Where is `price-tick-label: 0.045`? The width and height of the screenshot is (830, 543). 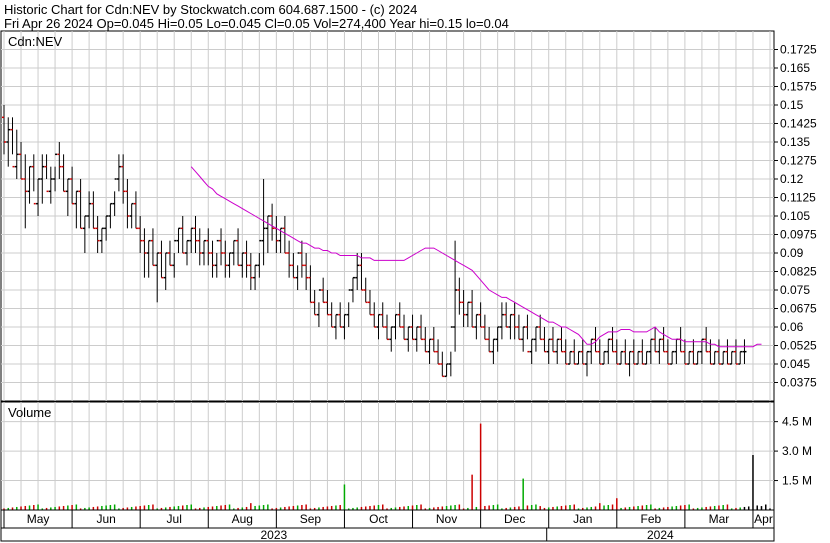 price-tick-label: 0.045 is located at coordinates (795, 364).